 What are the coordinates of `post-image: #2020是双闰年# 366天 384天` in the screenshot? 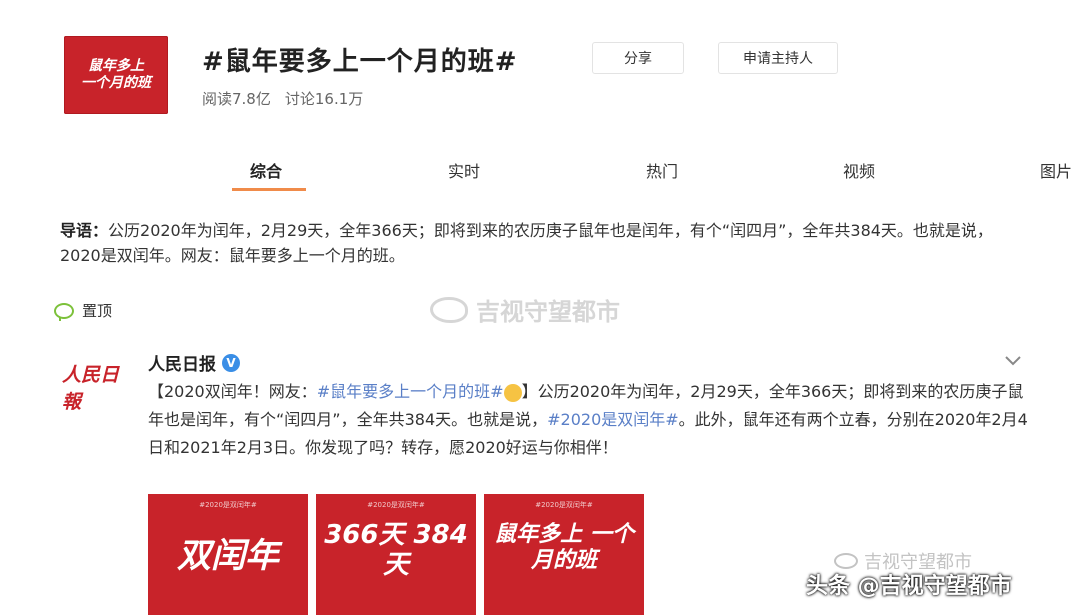 It's located at (396, 554).